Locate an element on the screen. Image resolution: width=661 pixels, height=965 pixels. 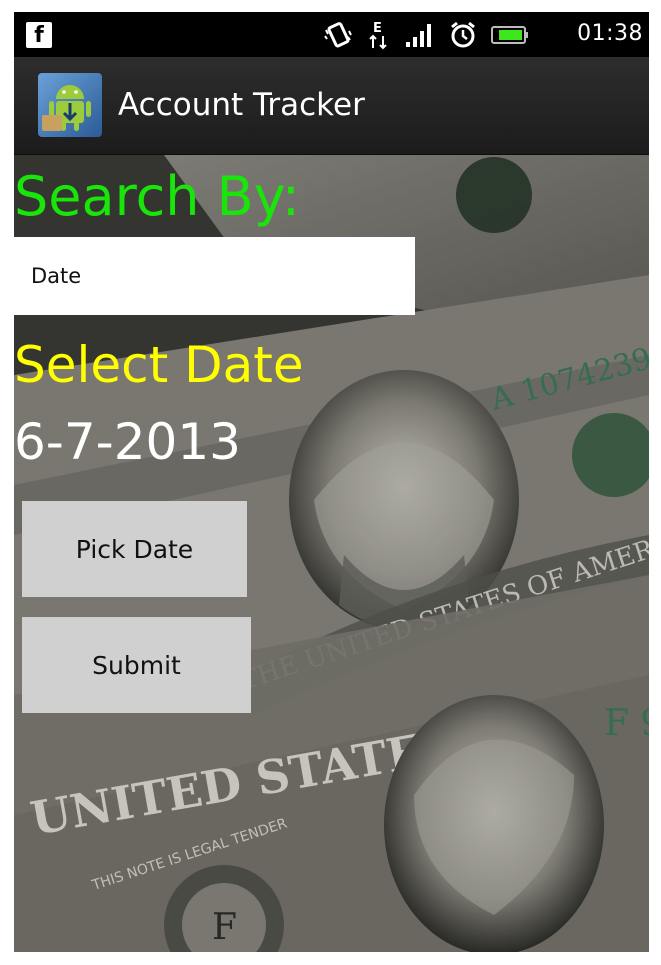
status-icons: E is located at coordinates (426, 35).